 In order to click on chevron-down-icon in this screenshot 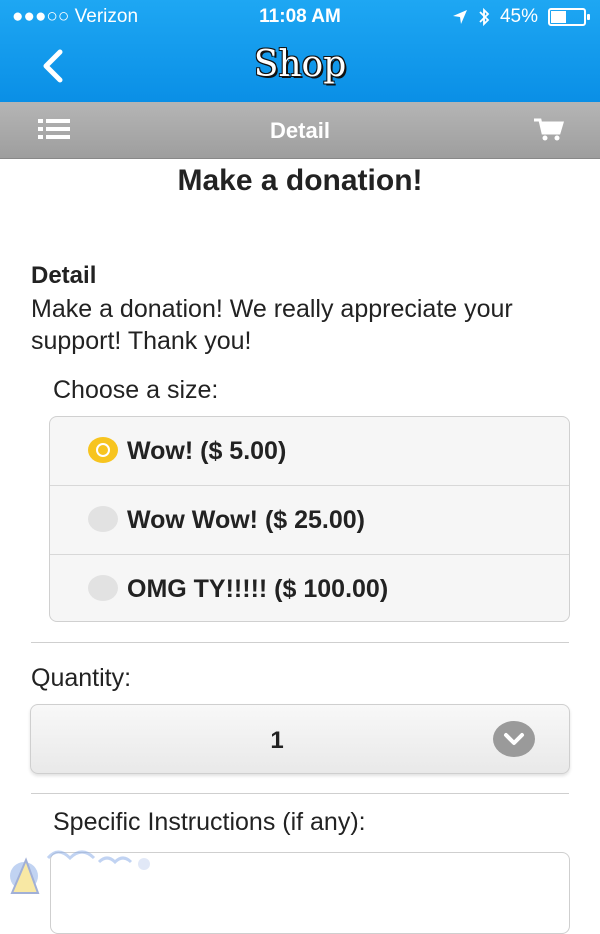, I will do `click(514, 739)`.